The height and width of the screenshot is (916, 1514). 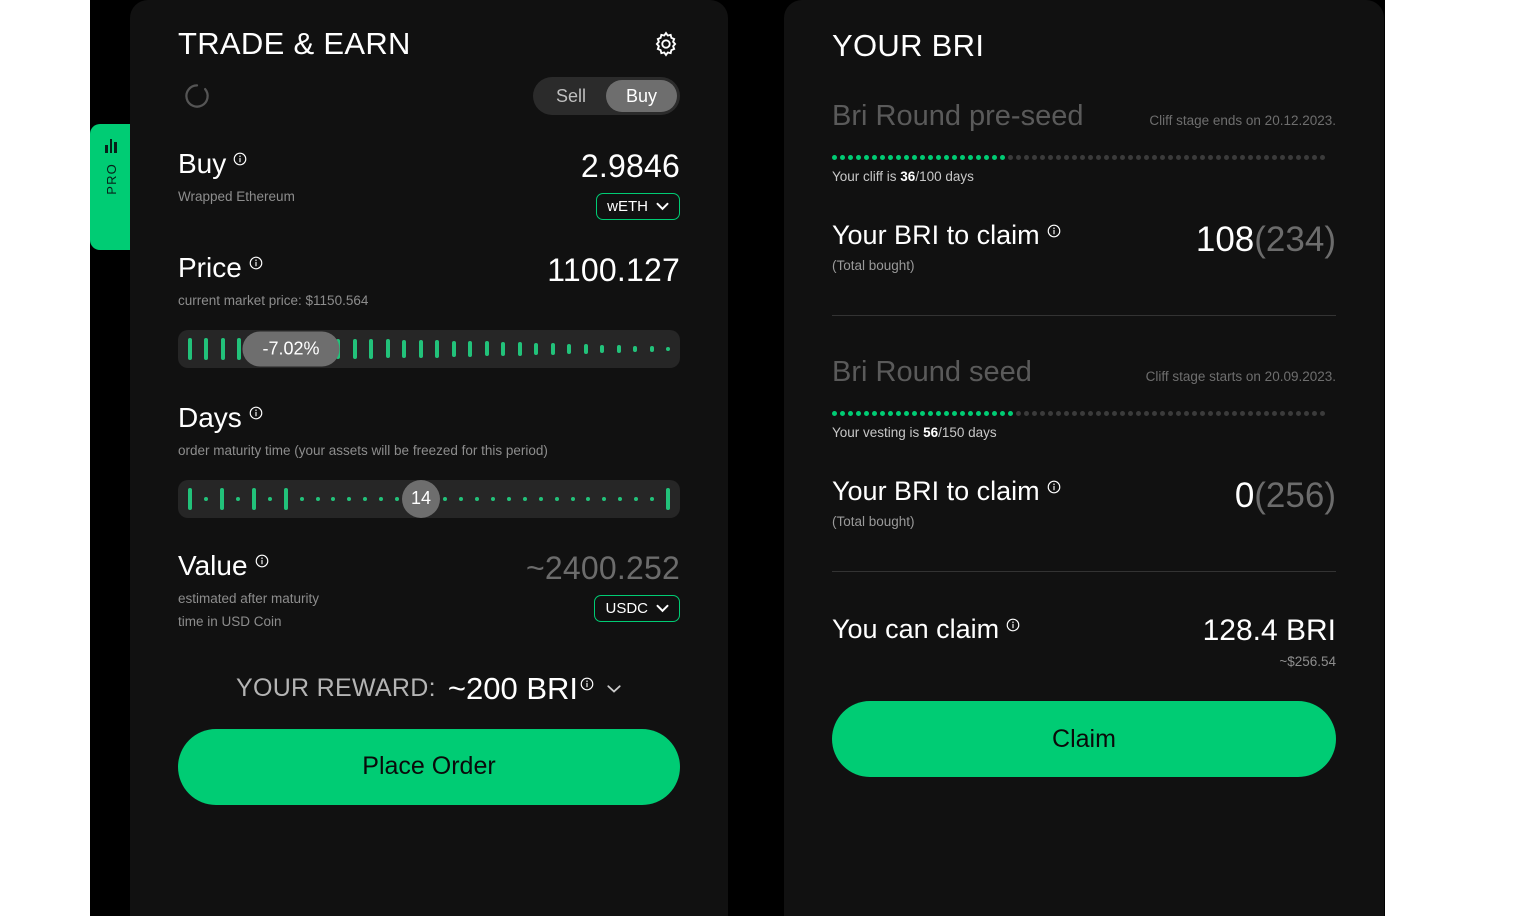 What do you see at coordinates (429, 348) in the screenshot?
I see `price-slider: -7.02%` at bounding box center [429, 348].